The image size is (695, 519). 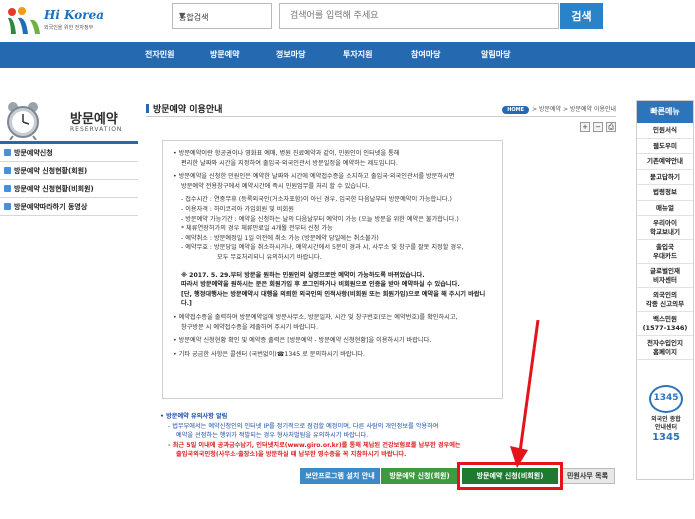 I want to click on quick-item-global-visa: 글로벌인재 비자센터, so click(x=665, y=276).